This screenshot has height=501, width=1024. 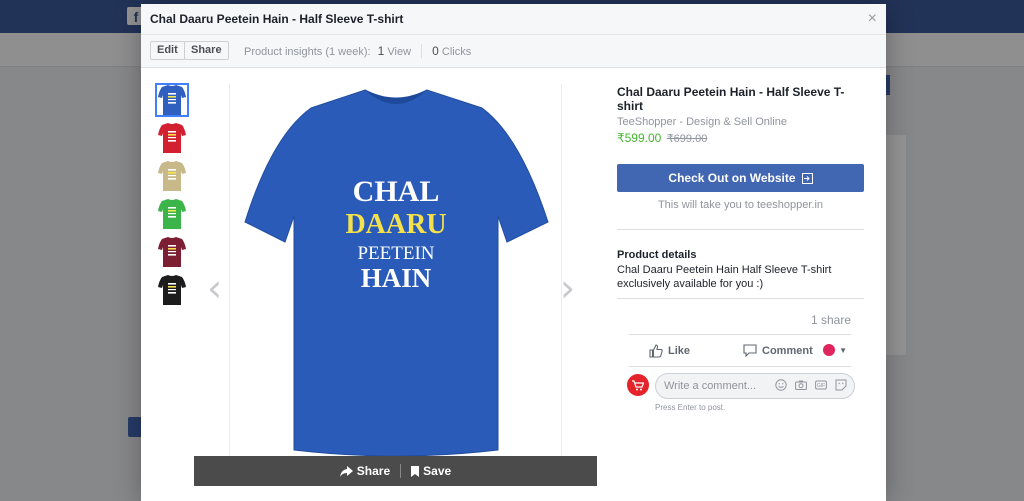 I want to click on shopping-cart-icon, so click(x=638, y=384).